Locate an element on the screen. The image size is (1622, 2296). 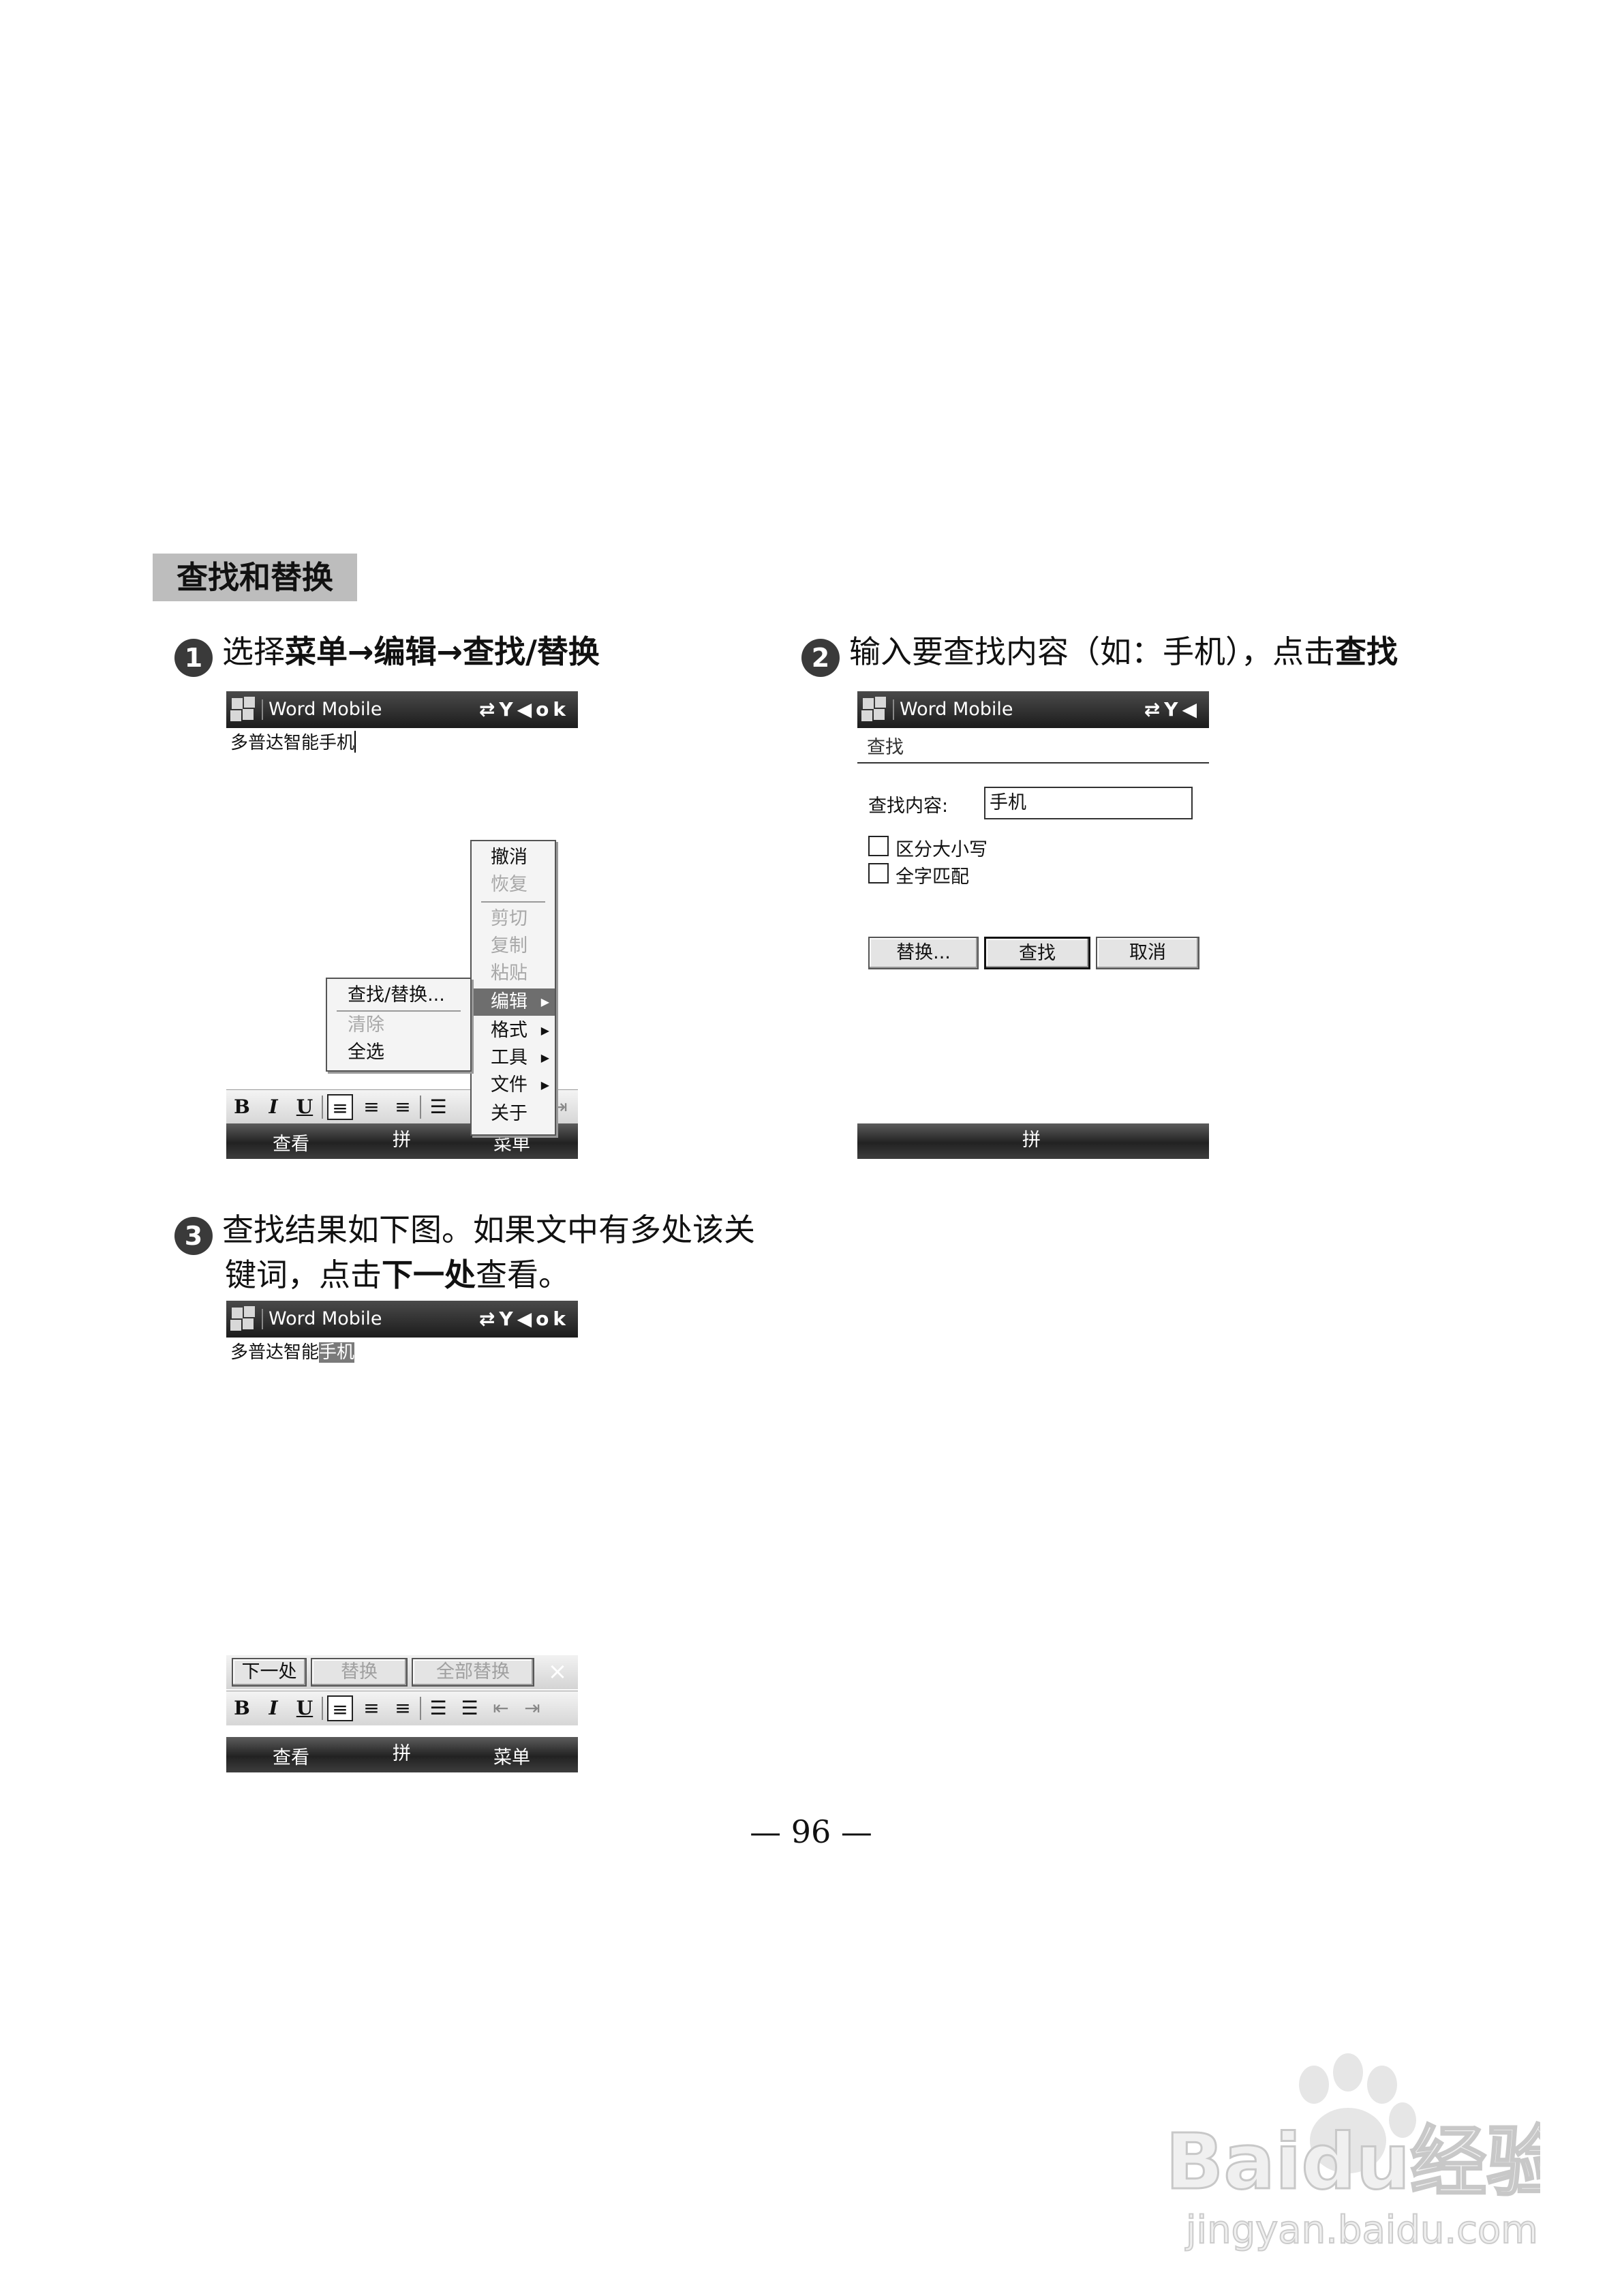
close-icon: × is located at coordinates (557, 1672).